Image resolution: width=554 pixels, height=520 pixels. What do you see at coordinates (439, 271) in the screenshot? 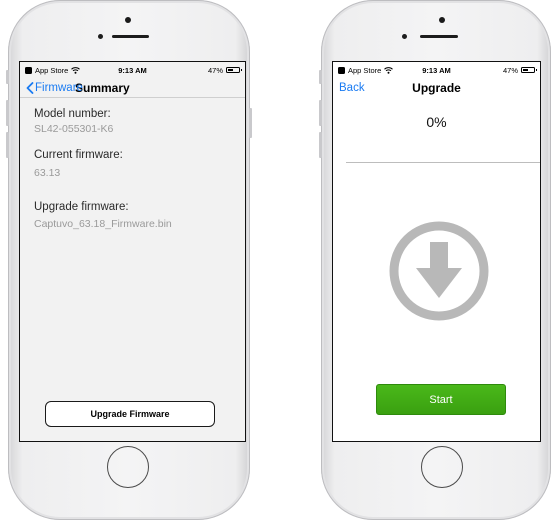
I see `download-arrow-icon` at bounding box center [439, 271].